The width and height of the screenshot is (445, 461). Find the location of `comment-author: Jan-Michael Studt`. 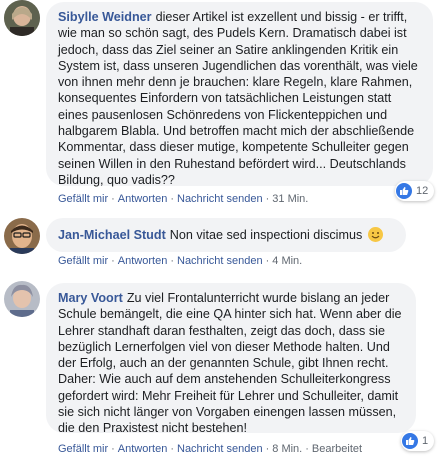

comment-author: Jan-Michael Studt is located at coordinates (112, 235).